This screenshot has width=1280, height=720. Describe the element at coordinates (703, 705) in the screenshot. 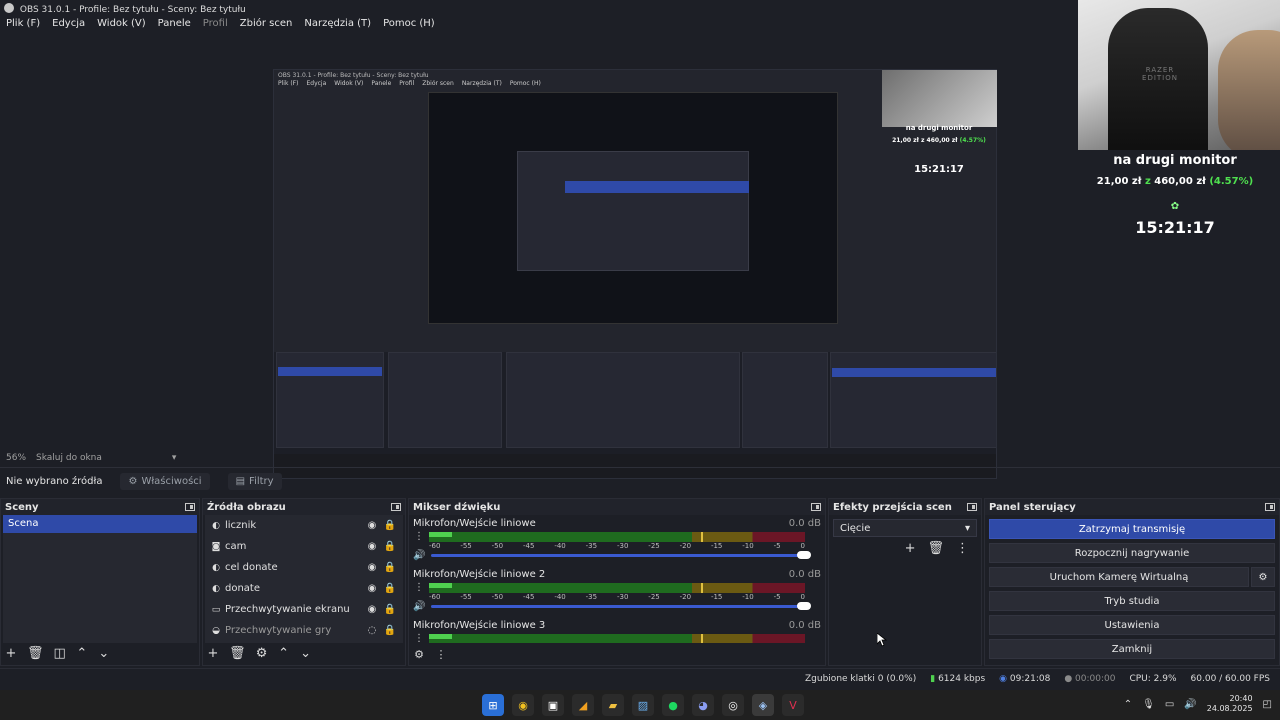

I see `discord-icon: ◕` at that location.